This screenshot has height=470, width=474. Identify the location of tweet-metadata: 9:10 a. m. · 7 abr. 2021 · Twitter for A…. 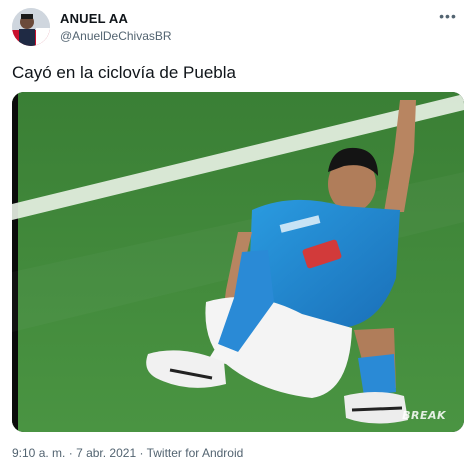
(127, 453).